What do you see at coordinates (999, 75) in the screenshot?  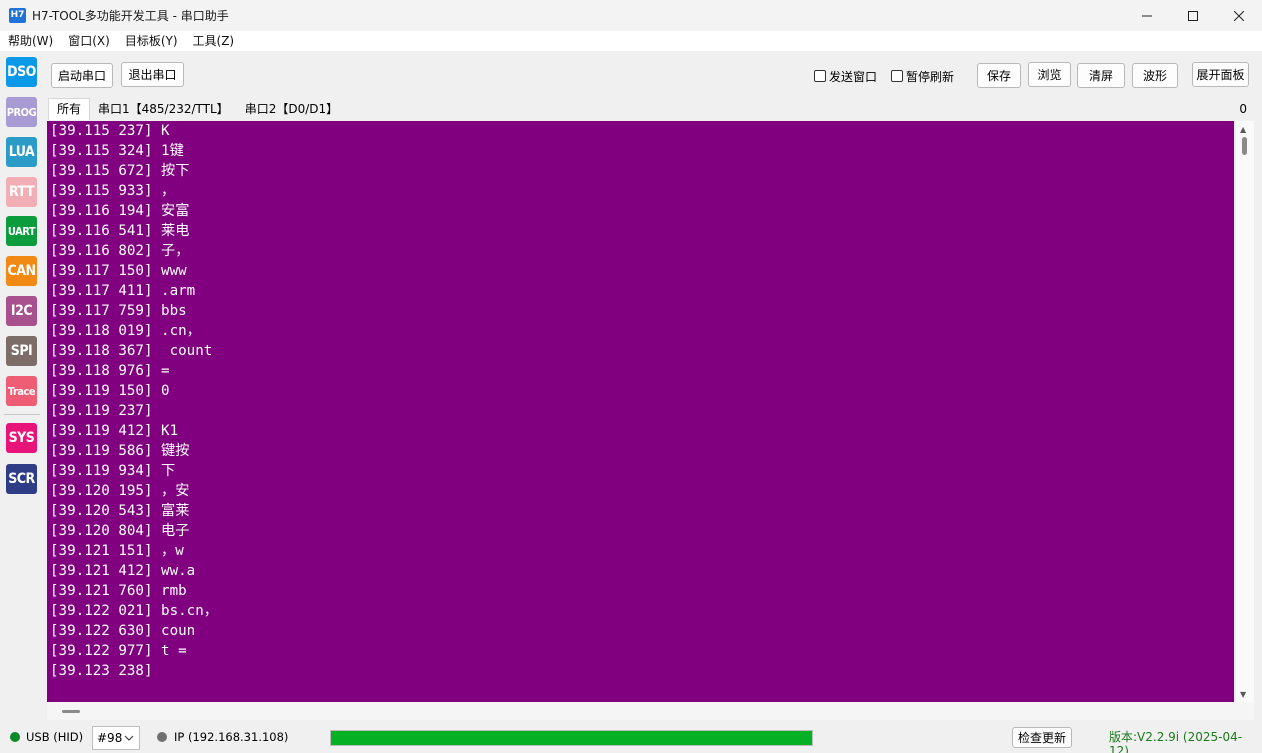 I see `save-button: 保存` at bounding box center [999, 75].